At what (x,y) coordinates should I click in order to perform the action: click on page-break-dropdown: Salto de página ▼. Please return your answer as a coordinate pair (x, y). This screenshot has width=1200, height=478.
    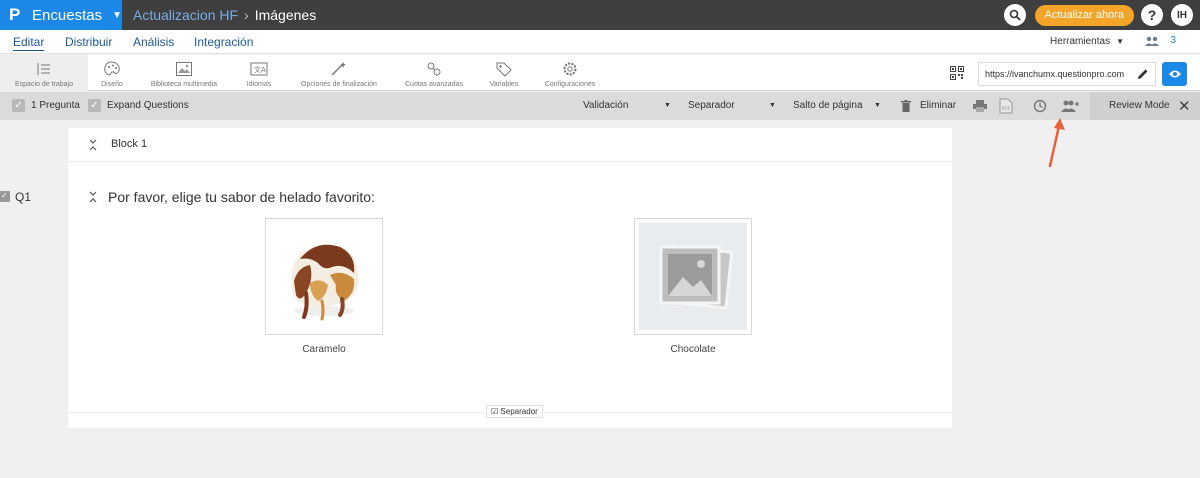
    Looking at the image, I should click on (838, 105).